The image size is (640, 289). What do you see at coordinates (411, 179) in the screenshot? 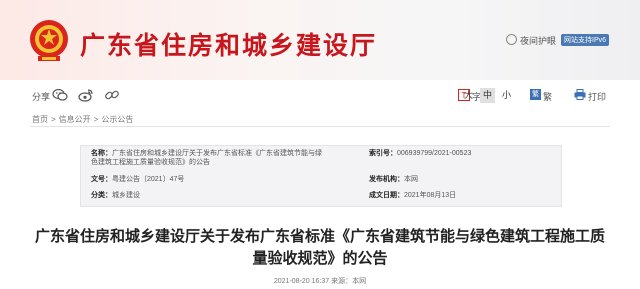
I see `meta-publisher-value: 本网` at bounding box center [411, 179].